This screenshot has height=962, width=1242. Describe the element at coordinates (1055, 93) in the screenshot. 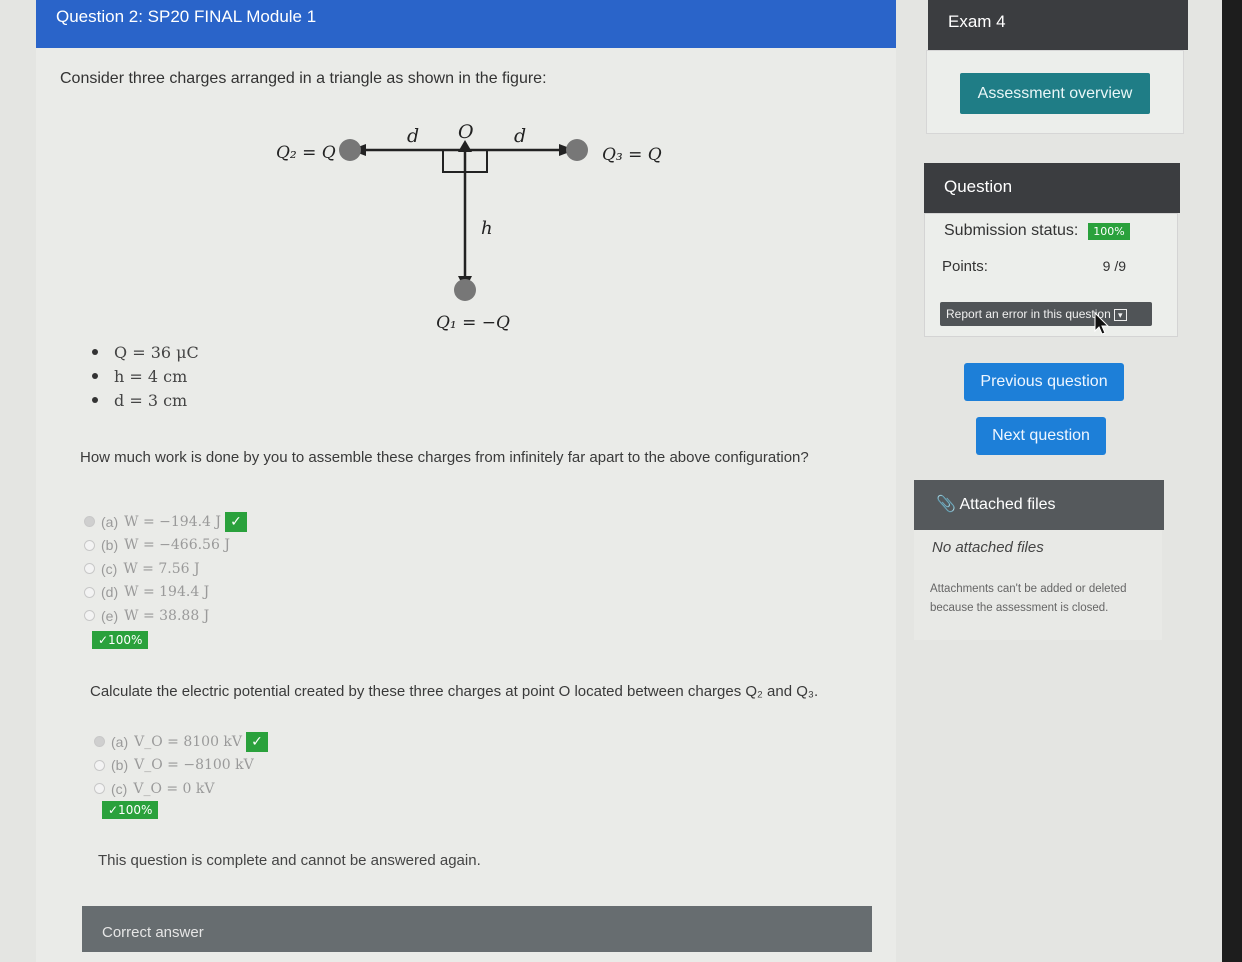

I see `assessment-overview-button: Assessment overview` at that location.